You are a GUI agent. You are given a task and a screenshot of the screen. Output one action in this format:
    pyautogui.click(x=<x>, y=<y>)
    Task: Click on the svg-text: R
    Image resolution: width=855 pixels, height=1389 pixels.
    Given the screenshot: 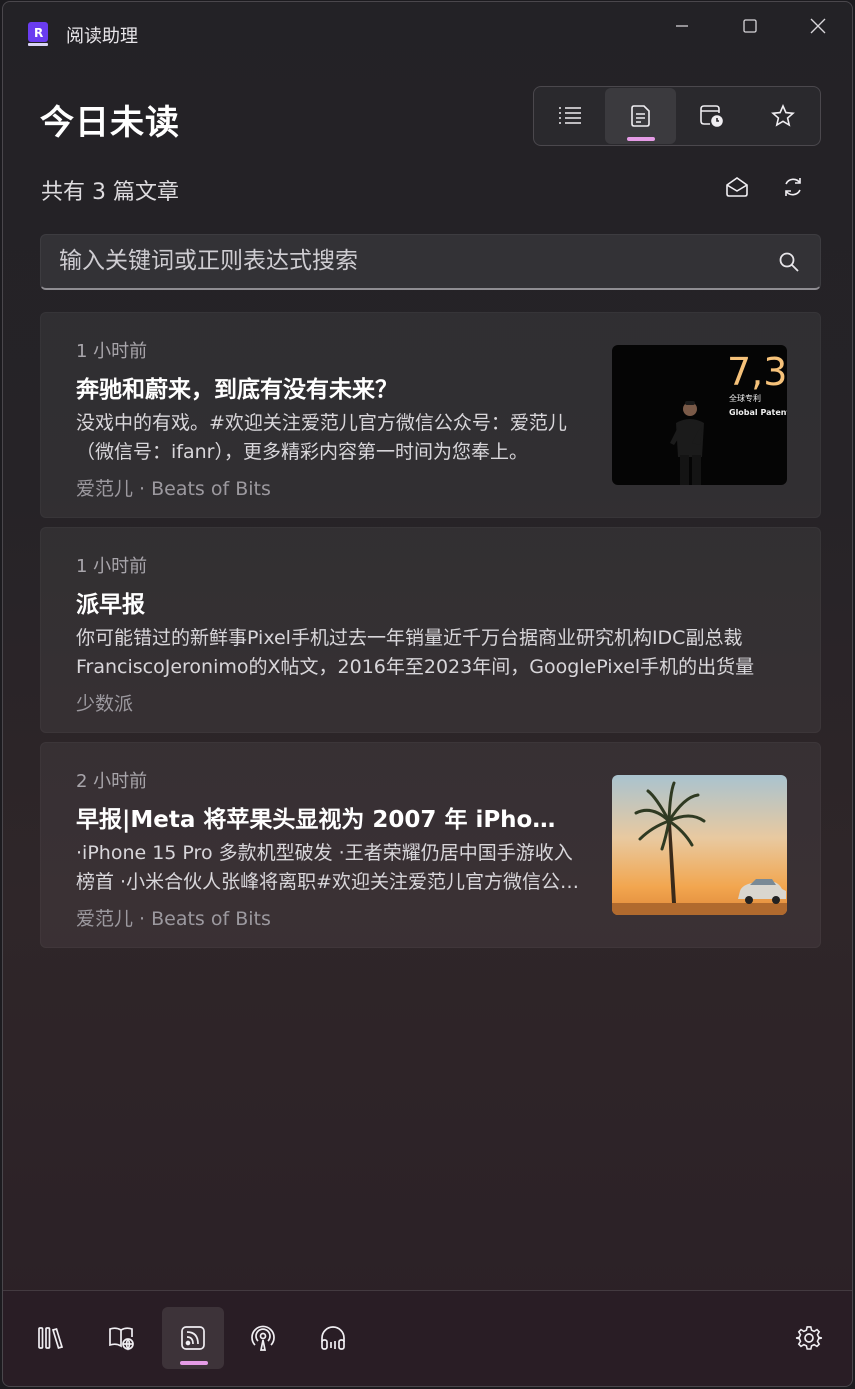 What is the action you would take?
    pyautogui.click(x=38, y=33)
    